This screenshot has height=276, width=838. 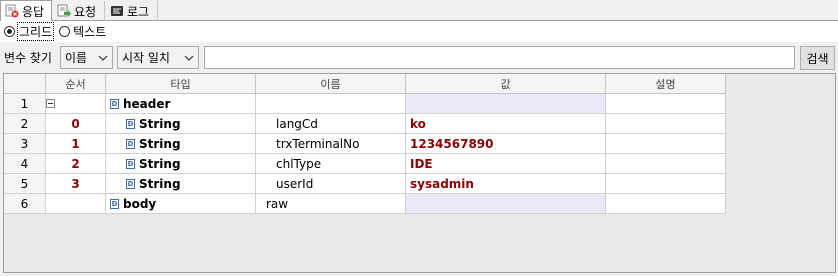 I want to click on column-header-name: 이름, so click(x=331, y=84).